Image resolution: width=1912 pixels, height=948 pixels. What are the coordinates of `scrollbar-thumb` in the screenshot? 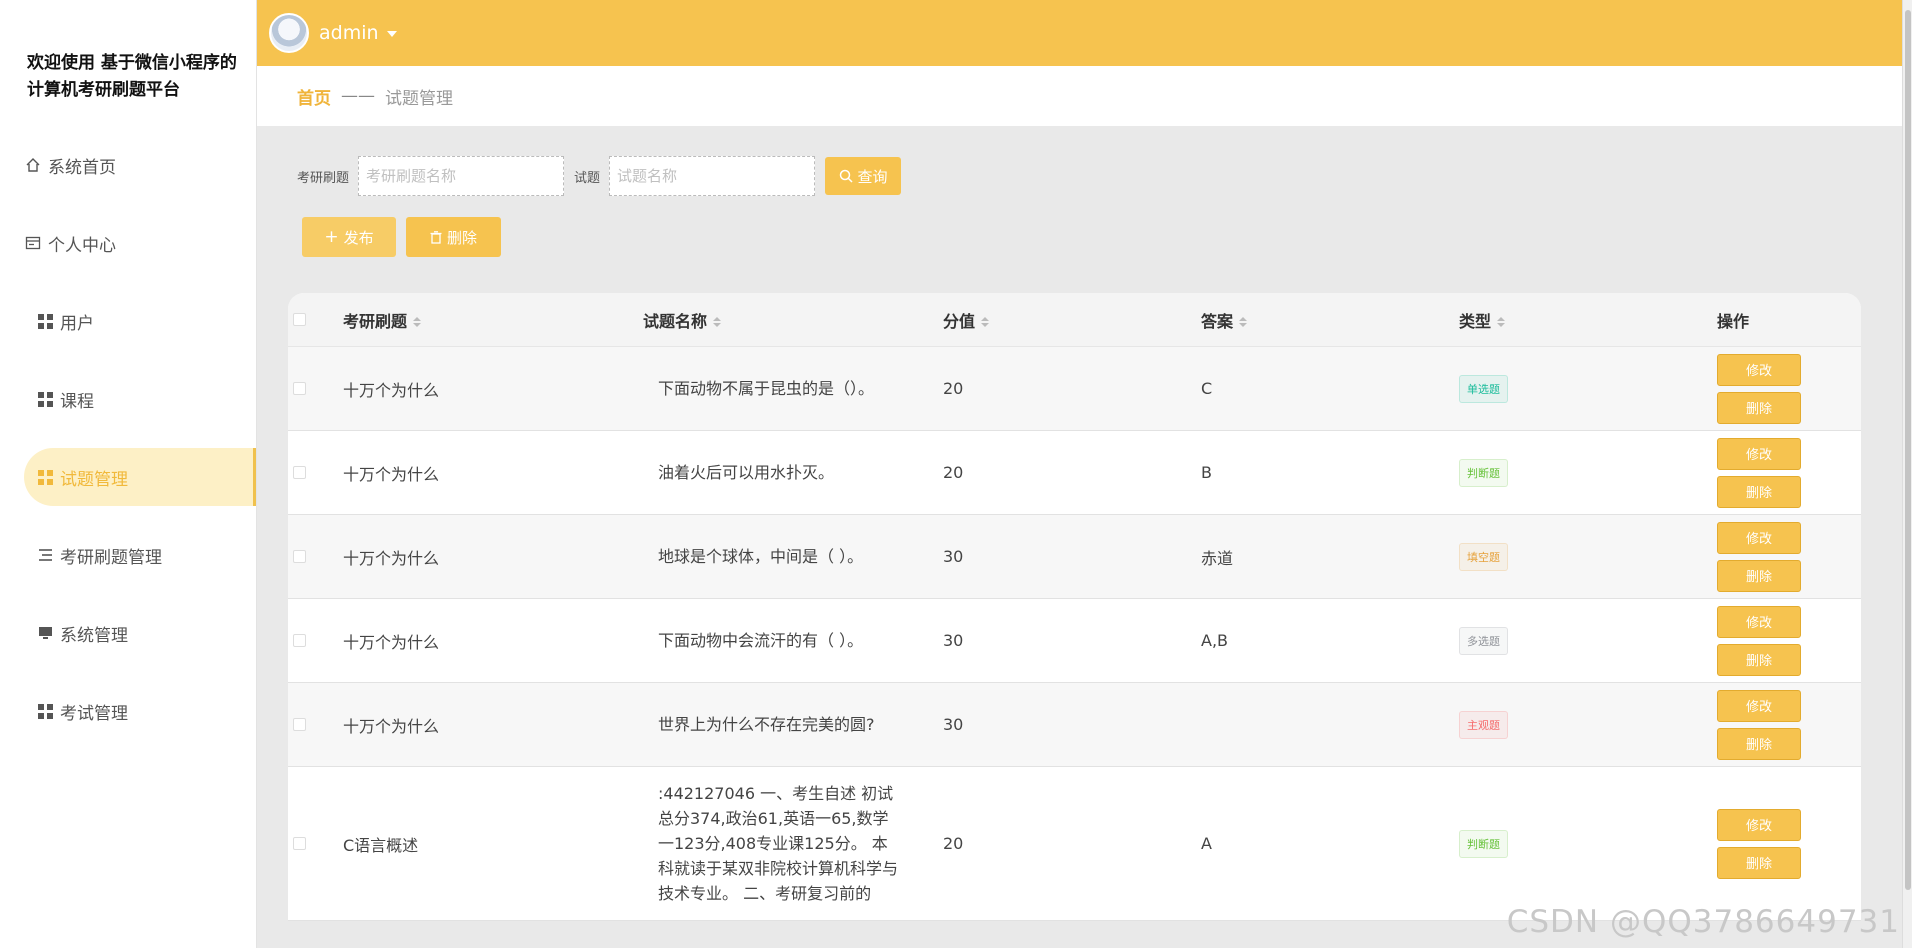 It's located at (1908, 450).